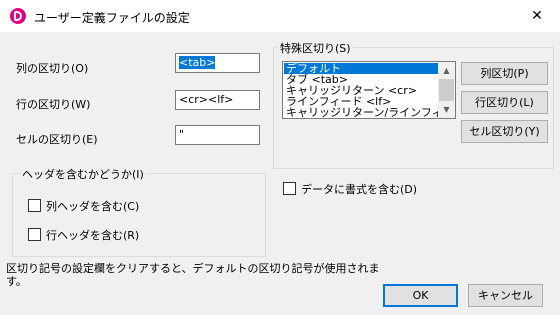  Describe the element at coordinates (504, 102) in the screenshot. I see `row-delimiter-button: 行区切り(L)` at that location.